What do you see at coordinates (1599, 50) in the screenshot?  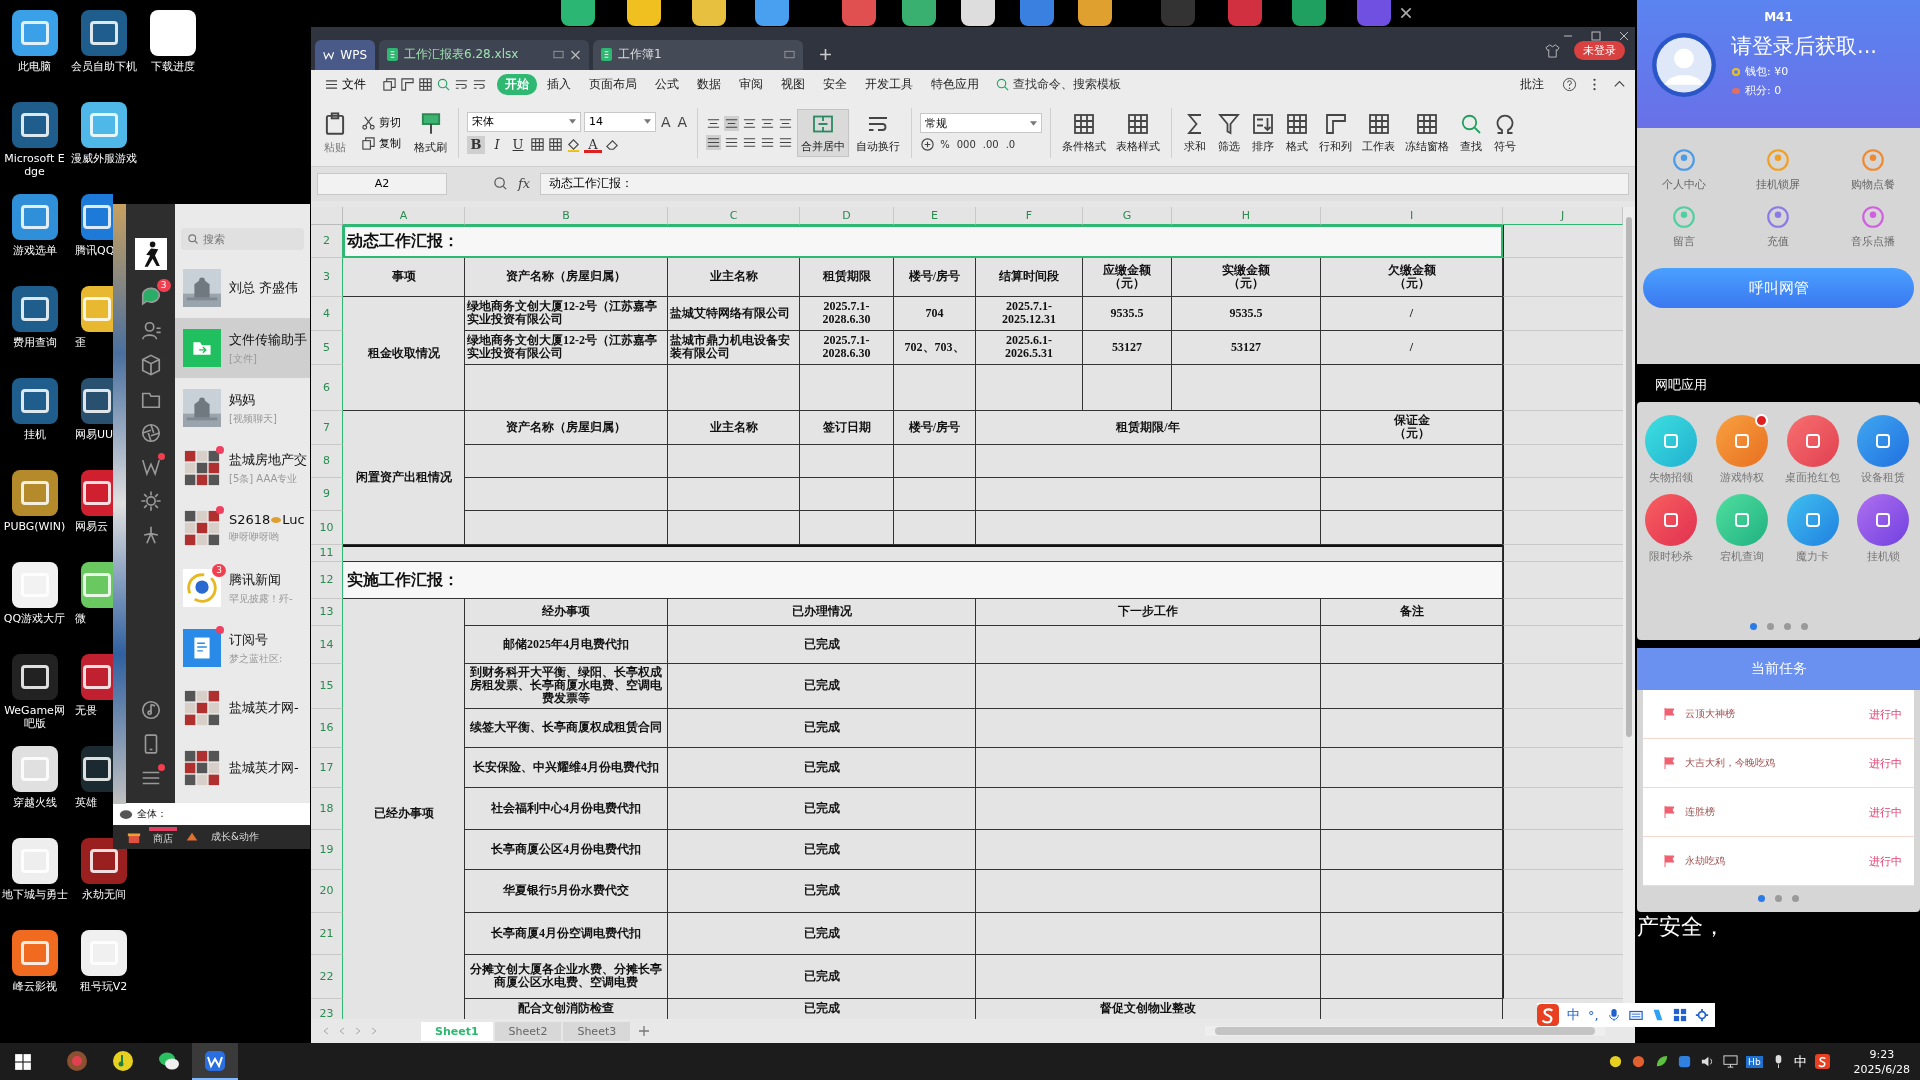 I see `login-button: 未登录` at bounding box center [1599, 50].